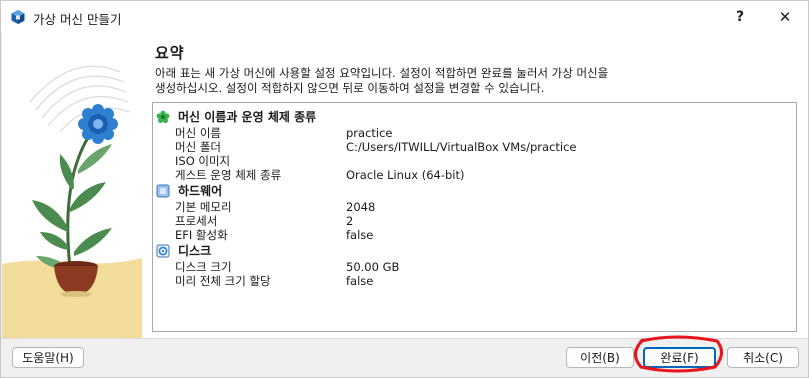  I want to click on close-icon: ✕, so click(785, 16).